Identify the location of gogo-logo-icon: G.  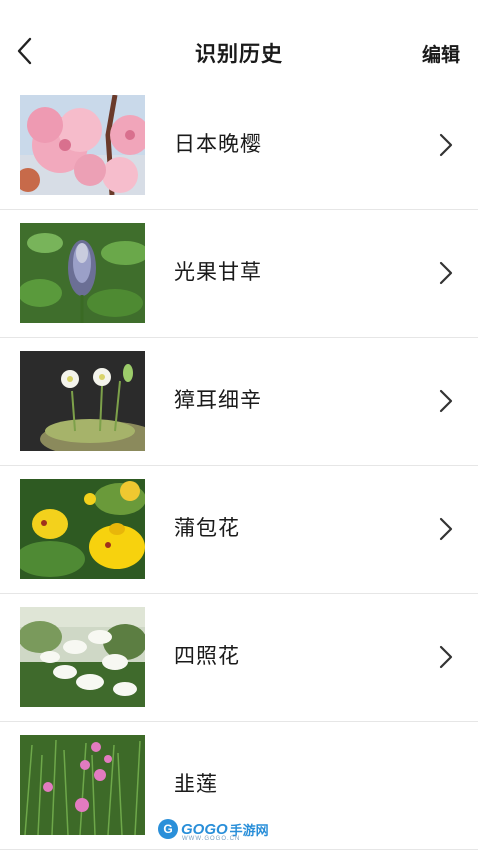
(168, 829).